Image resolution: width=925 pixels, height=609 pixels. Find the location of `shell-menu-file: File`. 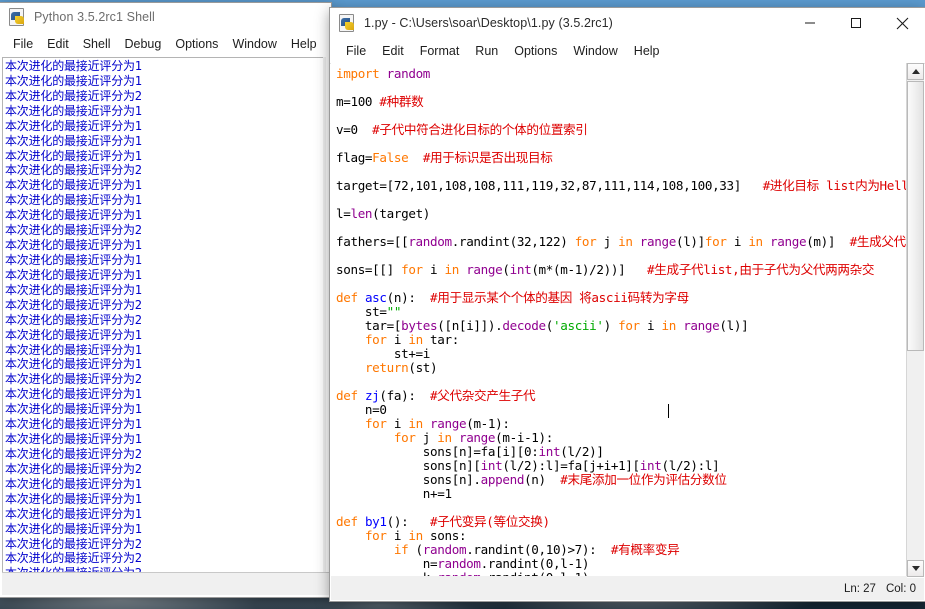

shell-menu-file: File is located at coordinates (23, 44).